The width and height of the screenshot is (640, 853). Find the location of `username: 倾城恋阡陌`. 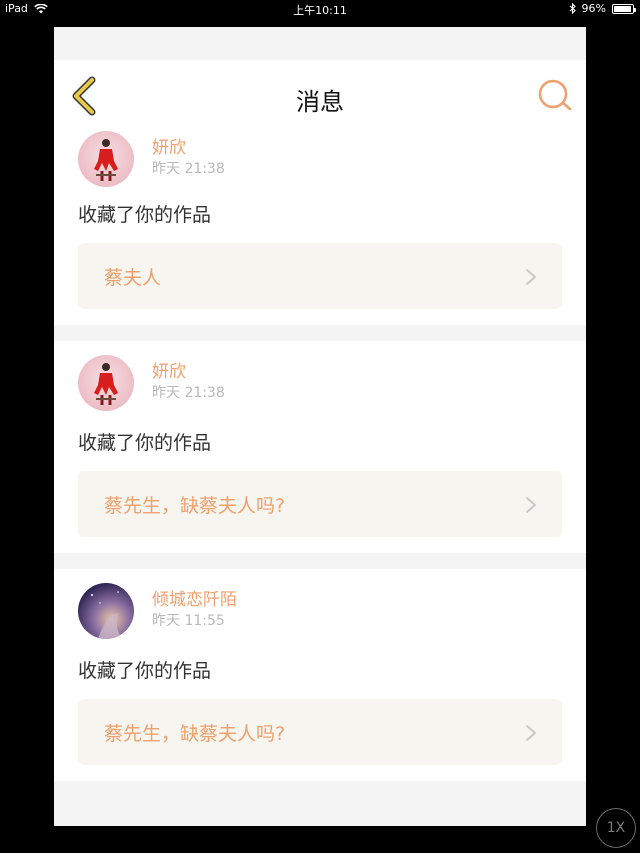

username: 倾城恋阡陌 is located at coordinates (194, 600).